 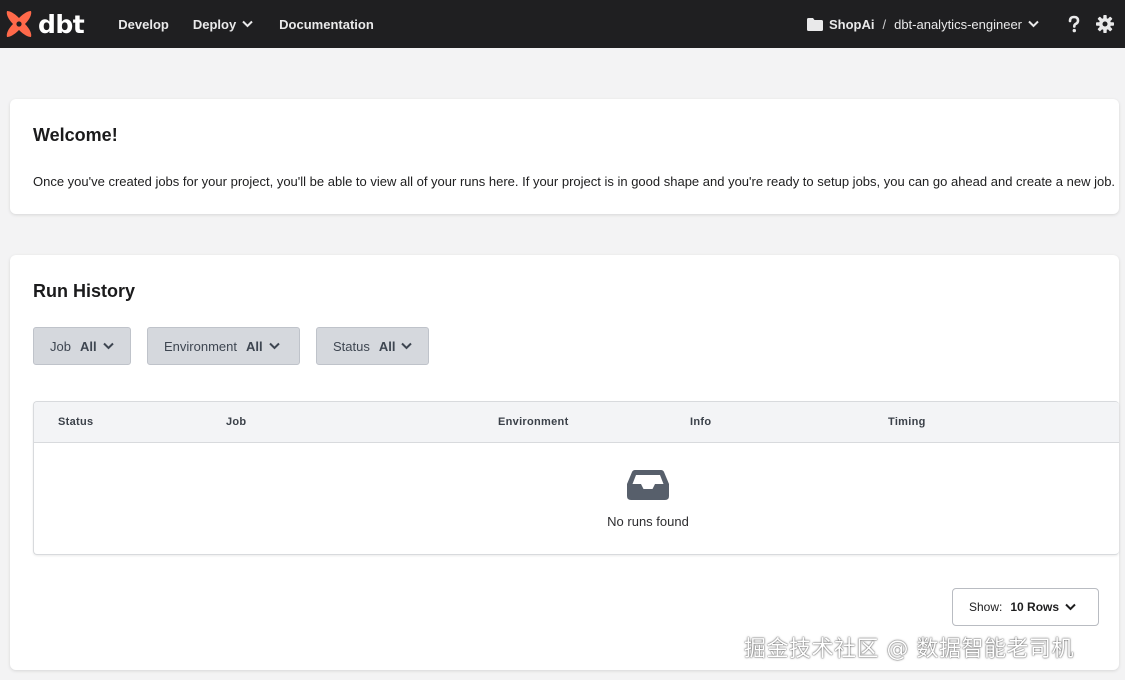 What do you see at coordinates (907, 422) in the screenshot?
I see `column-header-timing: Timing` at bounding box center [907, 422].